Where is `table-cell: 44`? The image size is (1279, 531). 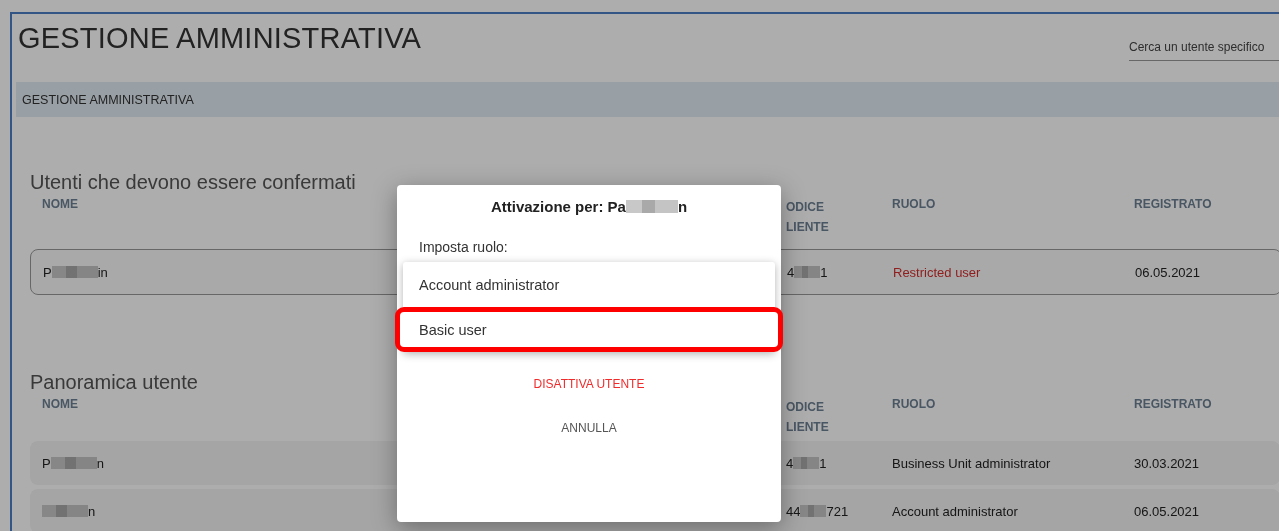 table-cell: 44 is located at coordinates (793, 511).